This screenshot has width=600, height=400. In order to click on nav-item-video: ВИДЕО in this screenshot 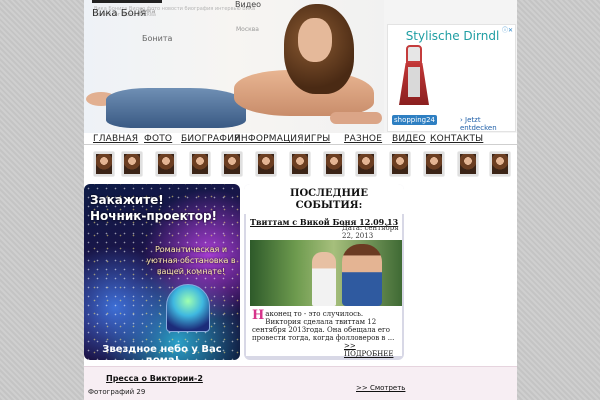, I will do `click(409, 139)`.